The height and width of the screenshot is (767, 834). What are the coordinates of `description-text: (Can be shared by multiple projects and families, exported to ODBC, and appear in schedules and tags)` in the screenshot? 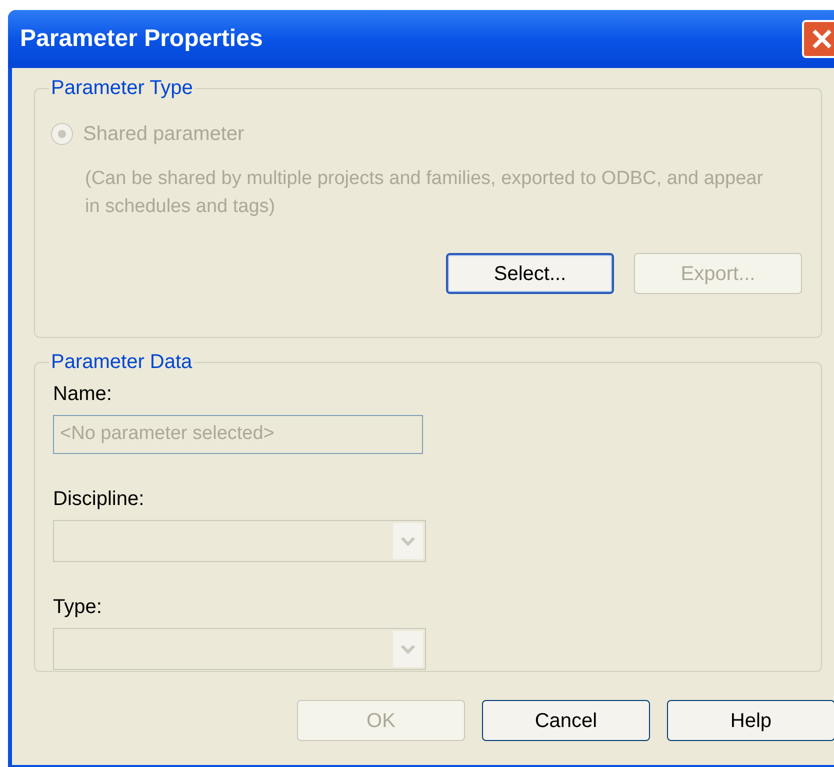 It's located at (424, 193).